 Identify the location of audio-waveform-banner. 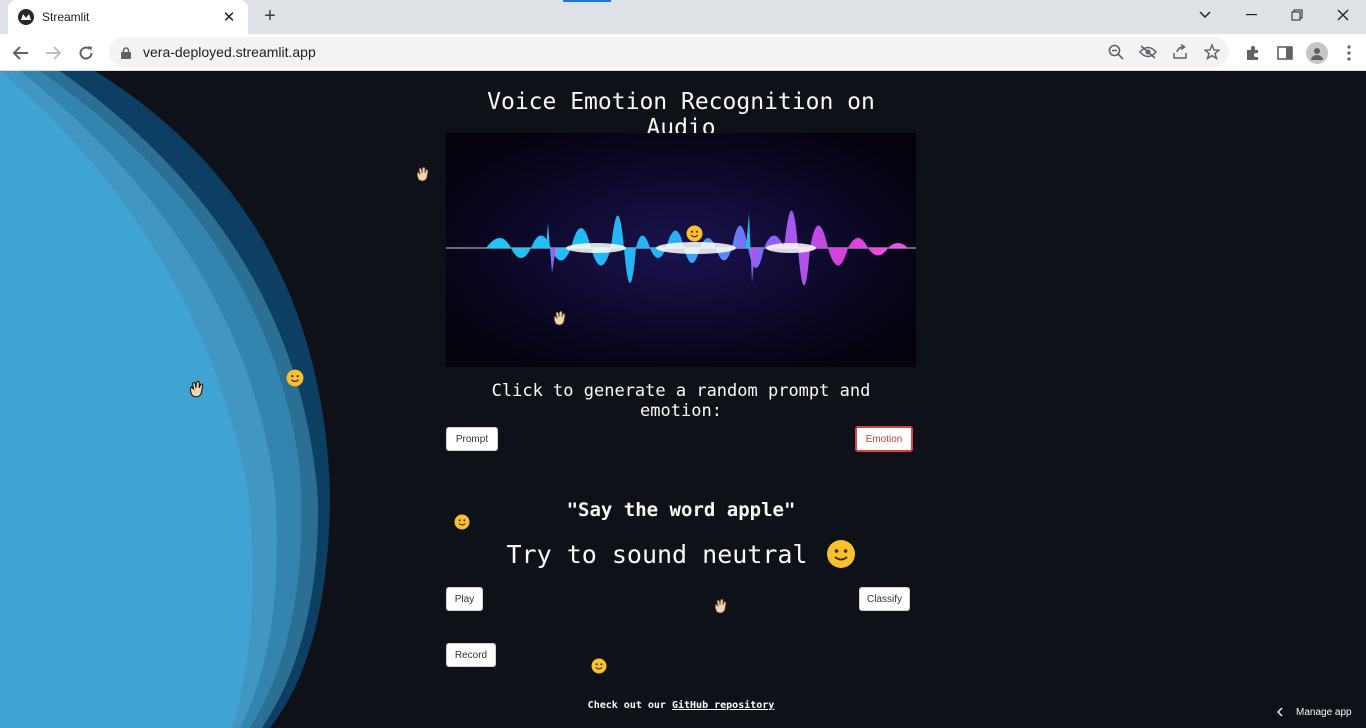
(681, 250).